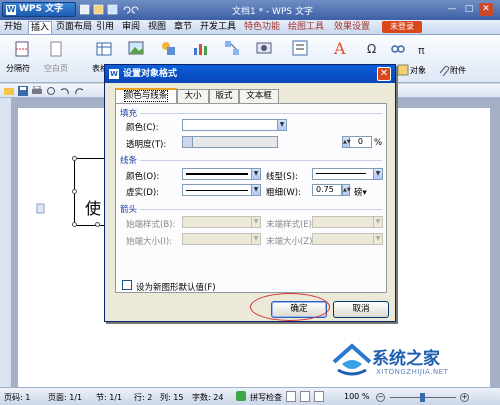 Image resolution: width=500 pixels, height=405 pixels. What do you see at coordinates (207, 397) in the screenshot?
I see `status-word-count: 字数: 24` at bounding box center [207, 397].